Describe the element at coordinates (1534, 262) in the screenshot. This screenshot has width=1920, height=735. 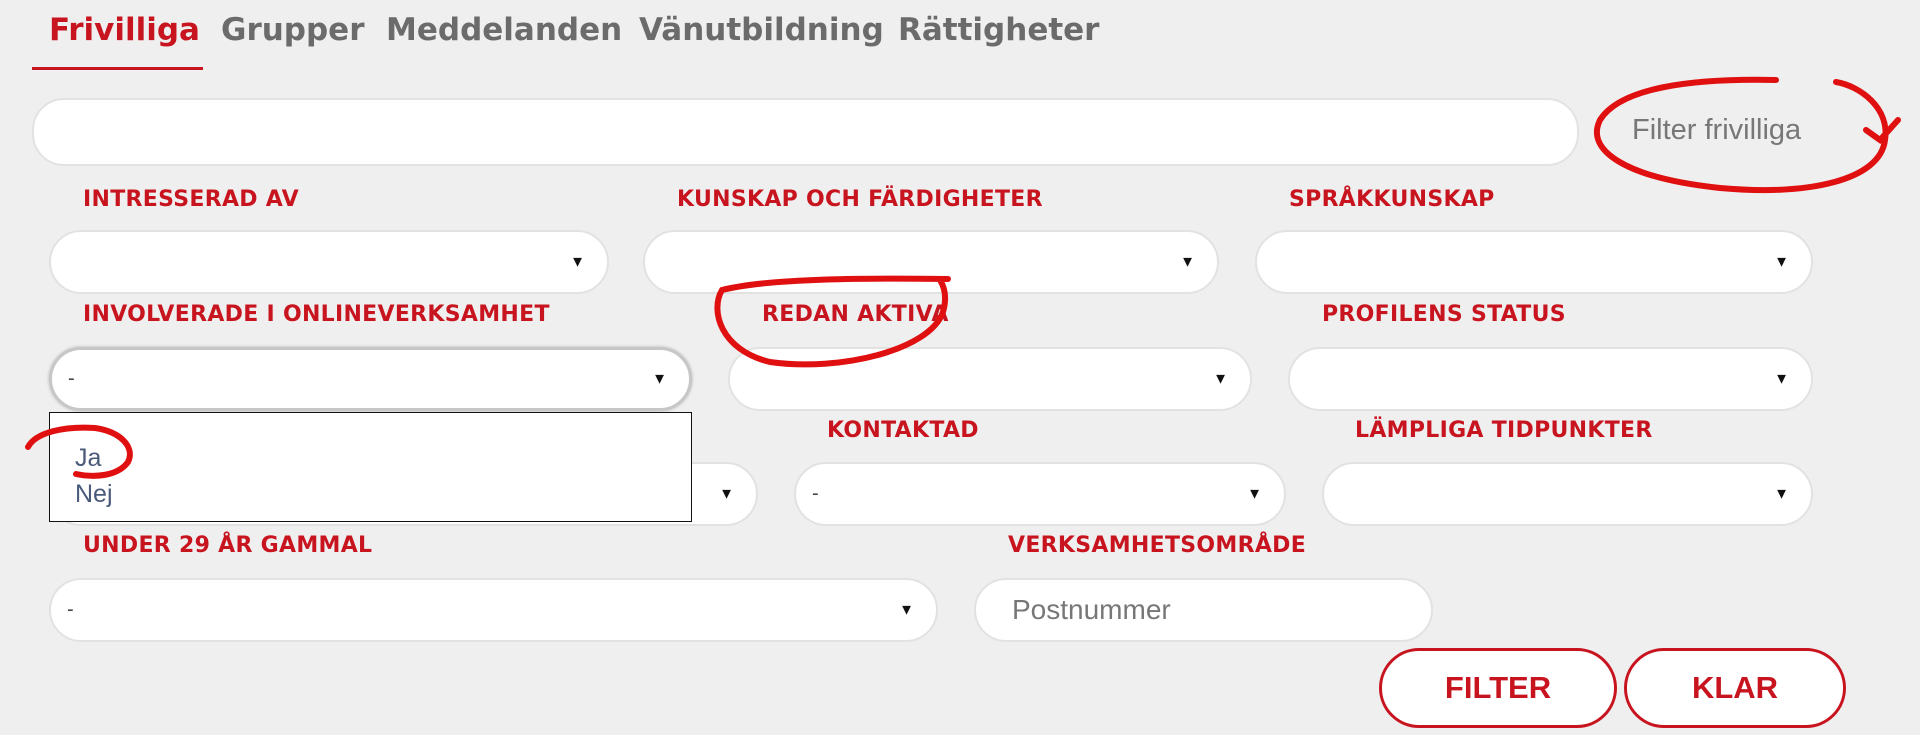
I see `select-sprakkunskap: ▼` at that location.